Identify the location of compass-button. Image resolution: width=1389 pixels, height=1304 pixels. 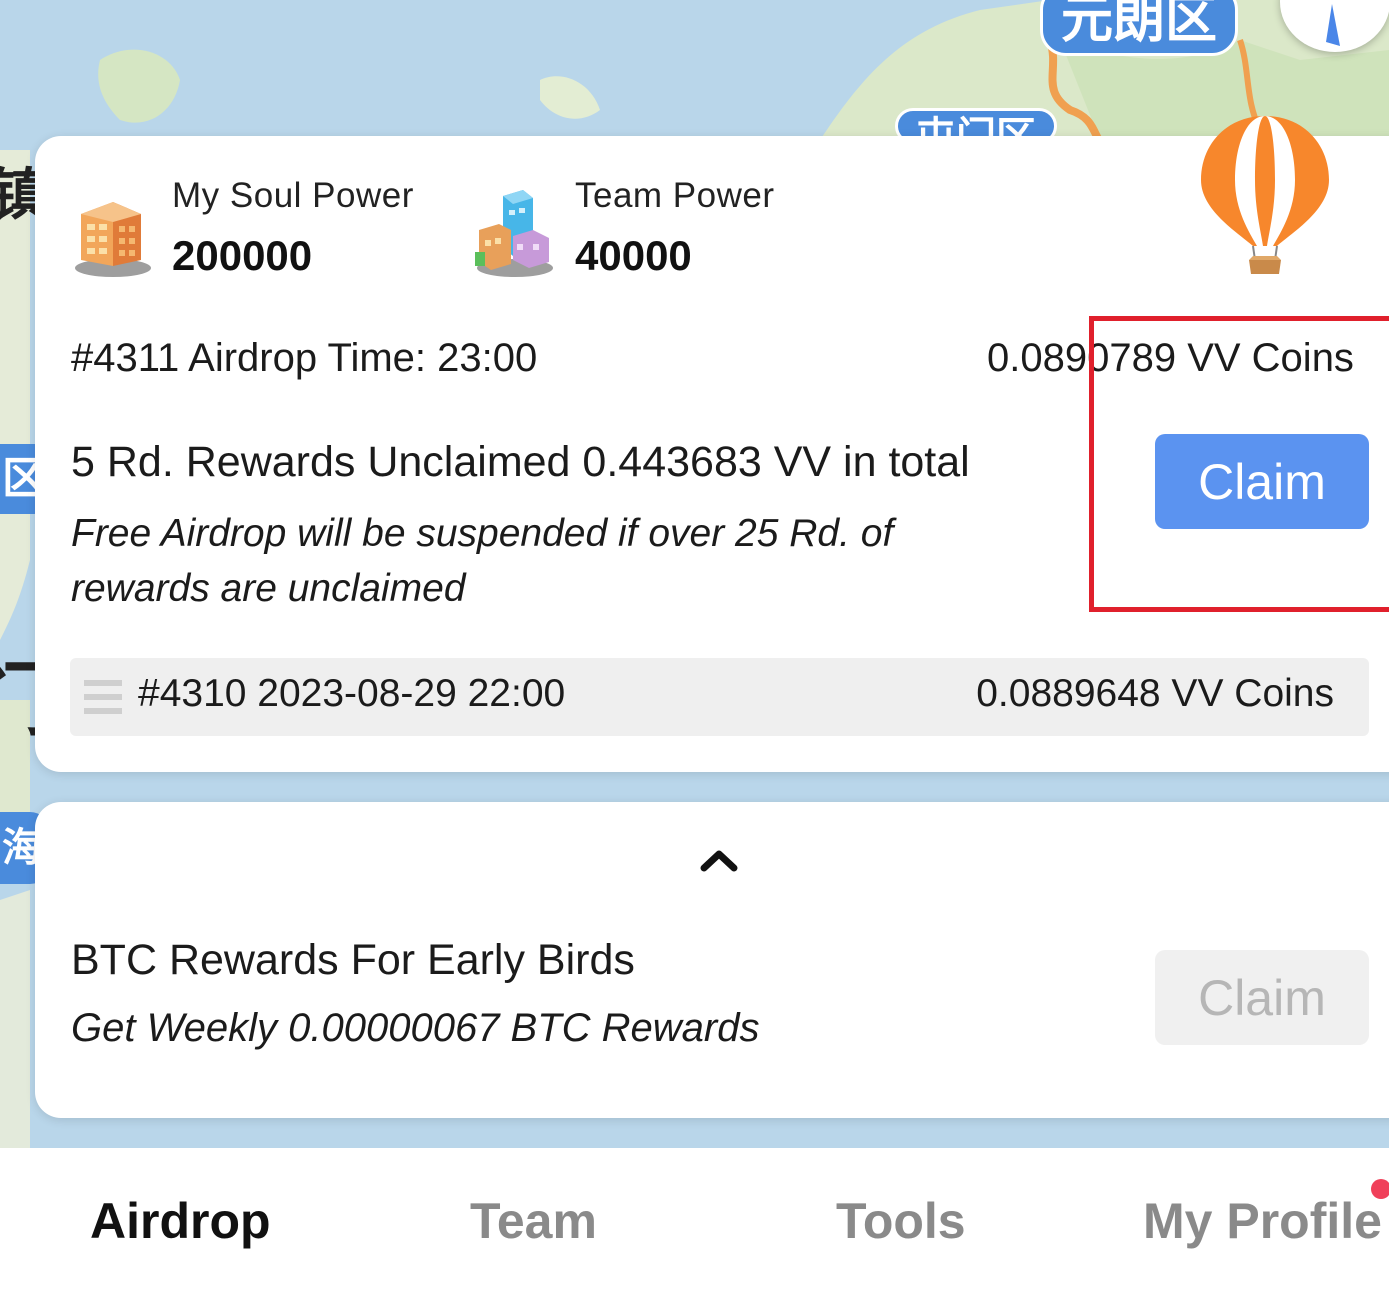
(1334, 26).